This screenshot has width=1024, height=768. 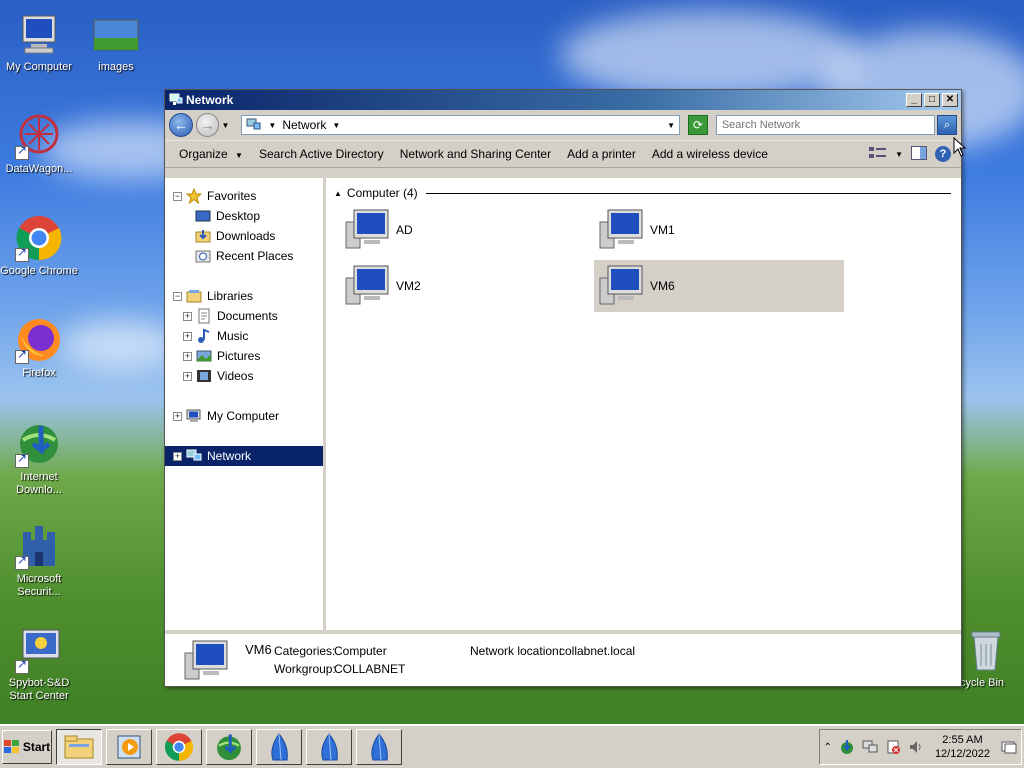 What do you see at coordinates (601, 154) in the screenshot?
I see `add-printer-button: Add a printer` at bounding box center [601, 154].